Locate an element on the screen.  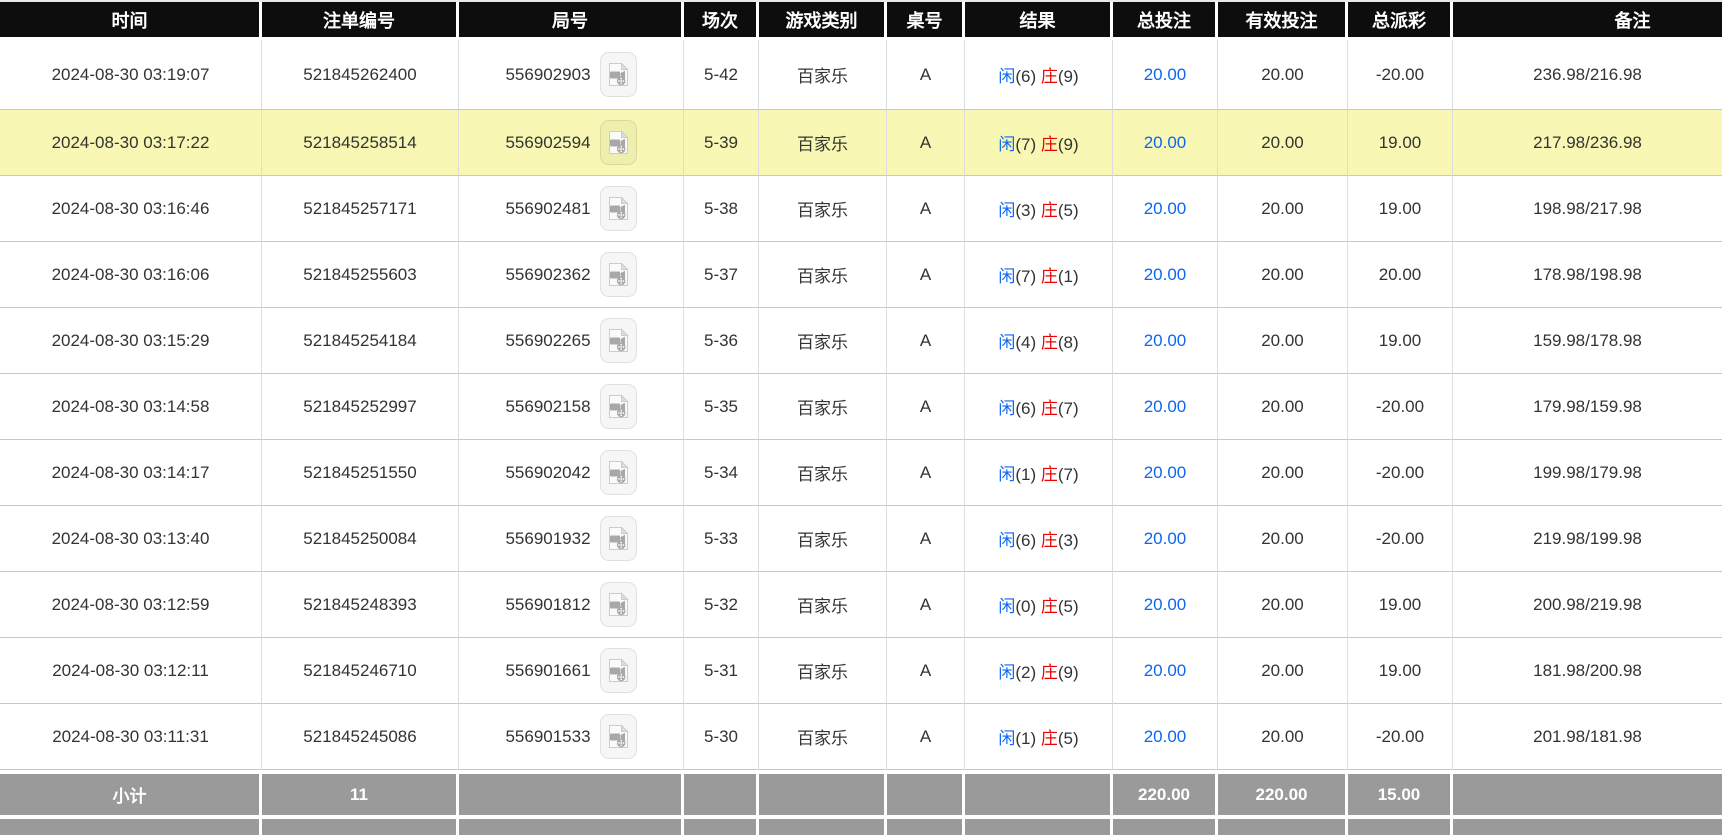
subtotal-row: 小计 11 220.00 220.00 15.00 is located at coordinates (861, 792).